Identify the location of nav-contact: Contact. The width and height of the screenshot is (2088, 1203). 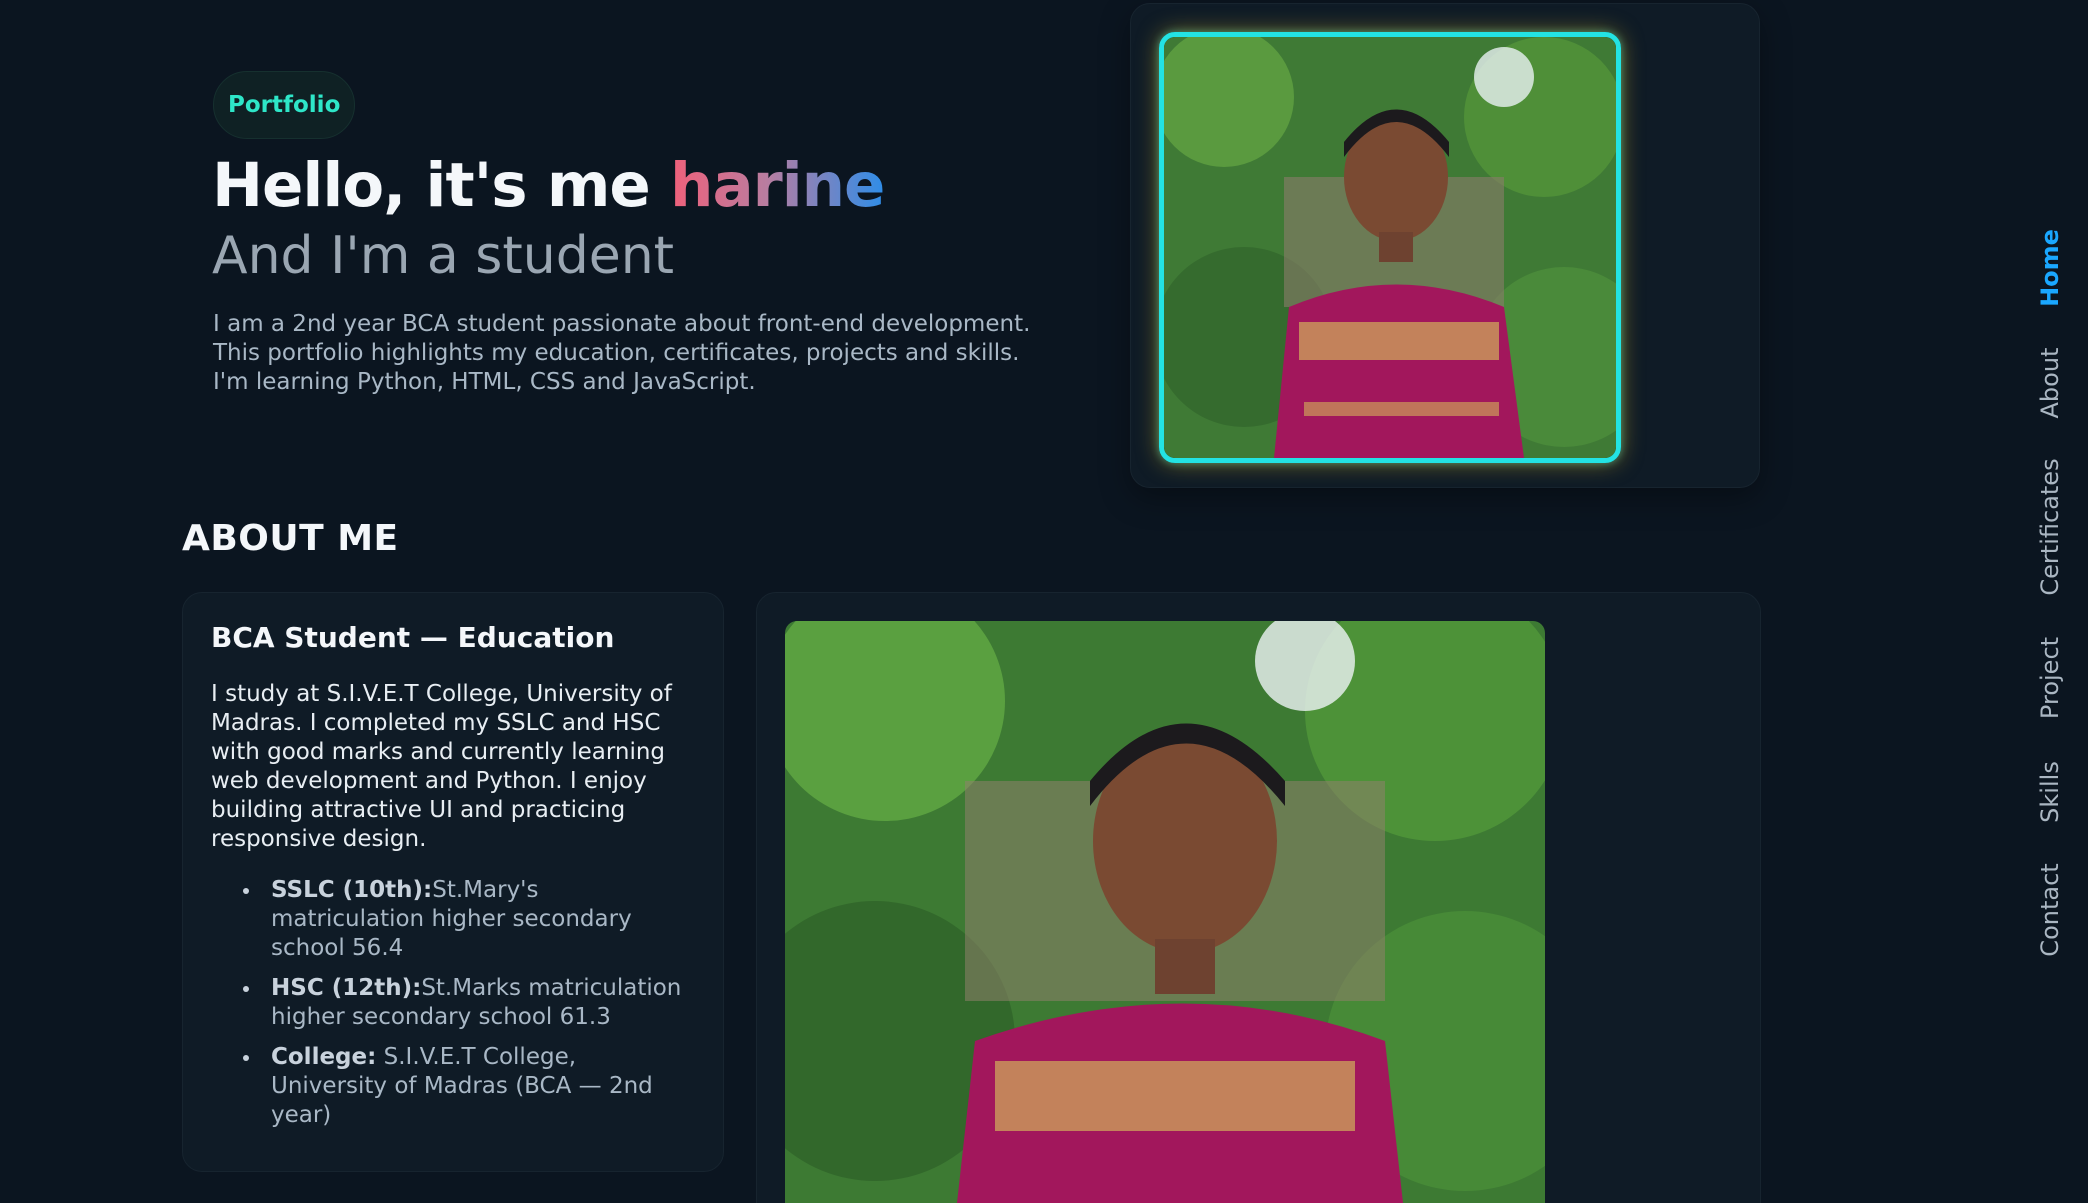
(2050, 909).